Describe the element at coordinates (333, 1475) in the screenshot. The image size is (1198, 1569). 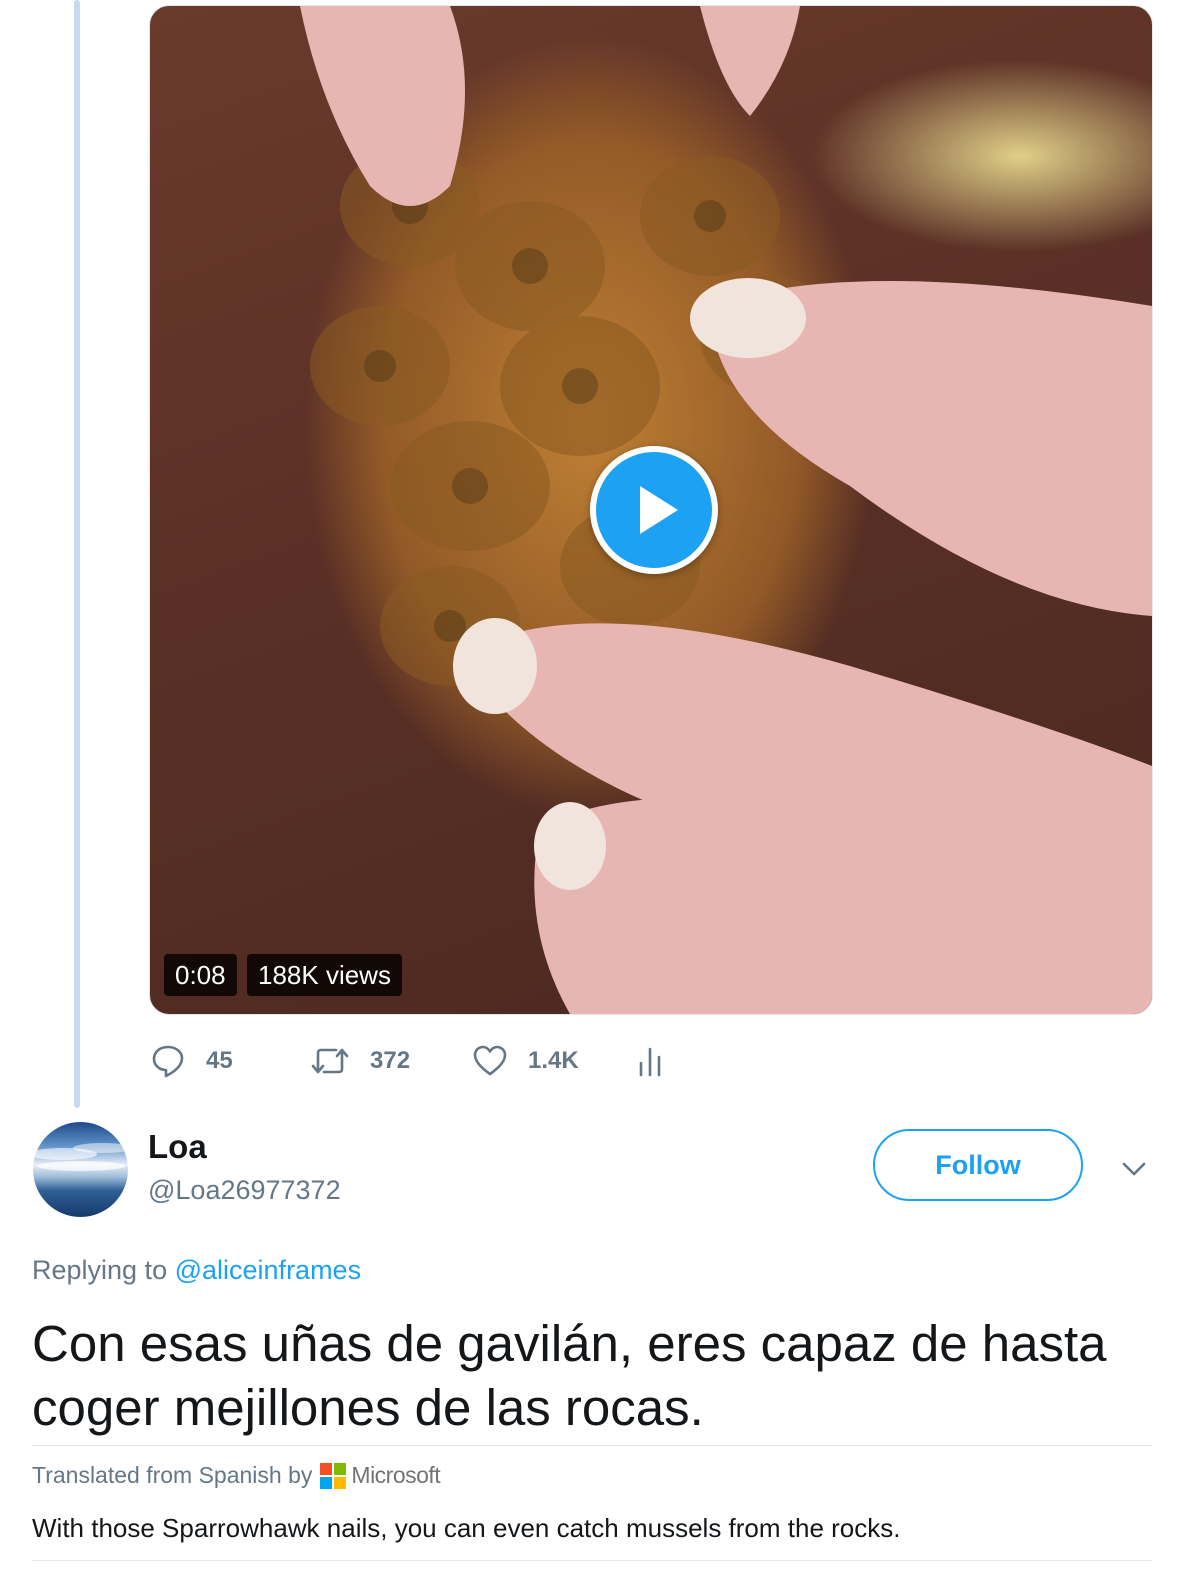
I see `microsoft-logo-icon` at that location.